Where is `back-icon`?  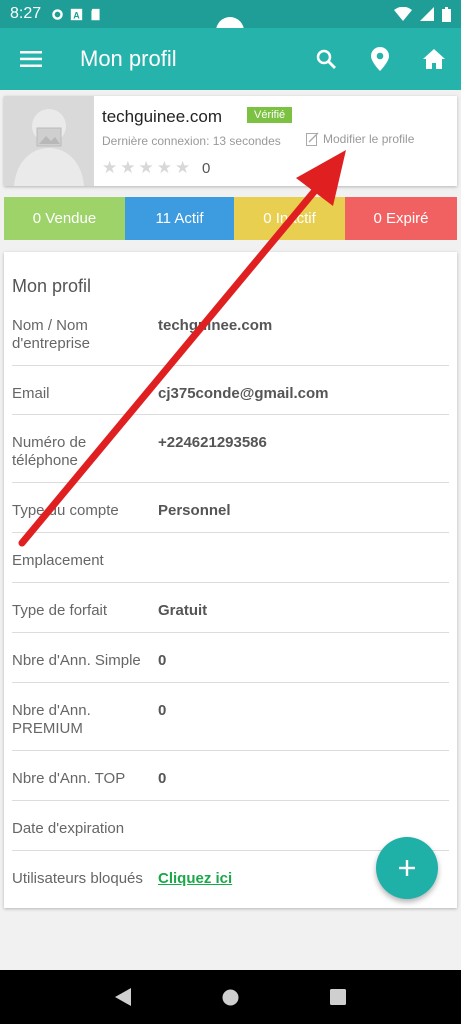 back-icon is located at coordinates (123, 997).